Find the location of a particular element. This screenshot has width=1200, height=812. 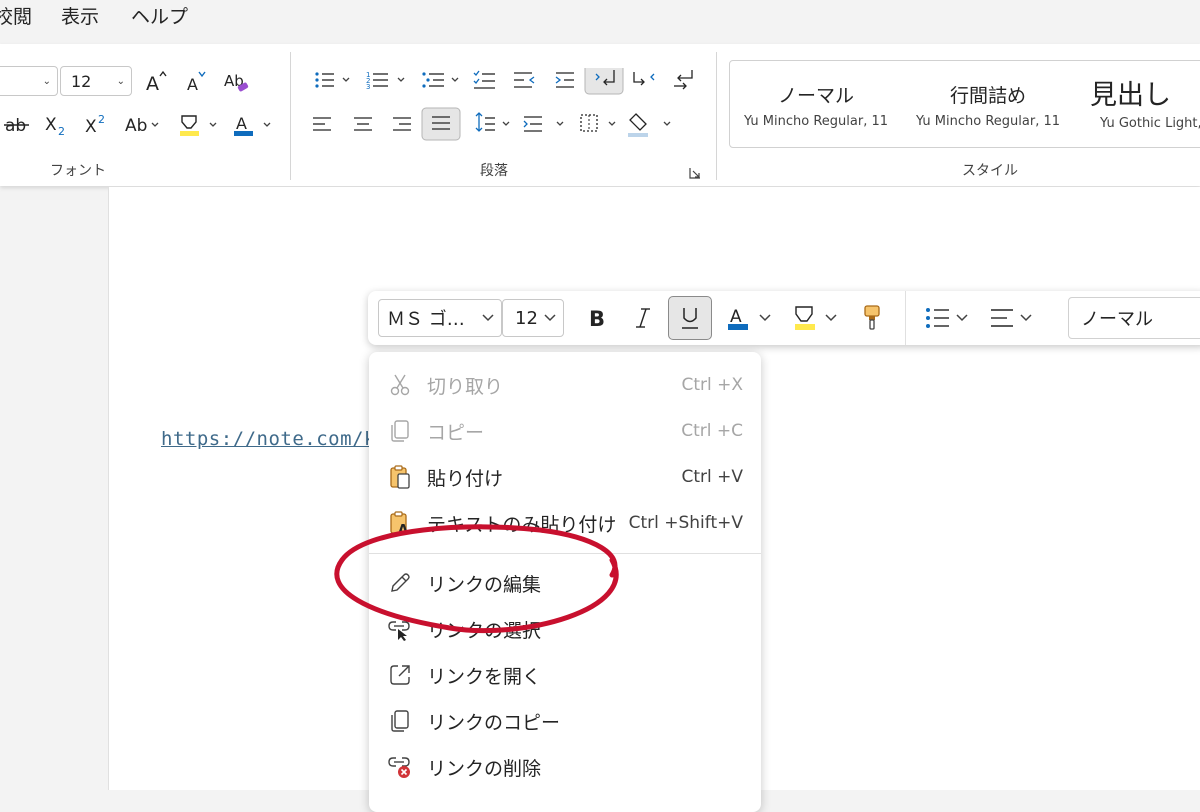

styles-group-label: スタイル is located at coordinates (990, 171).